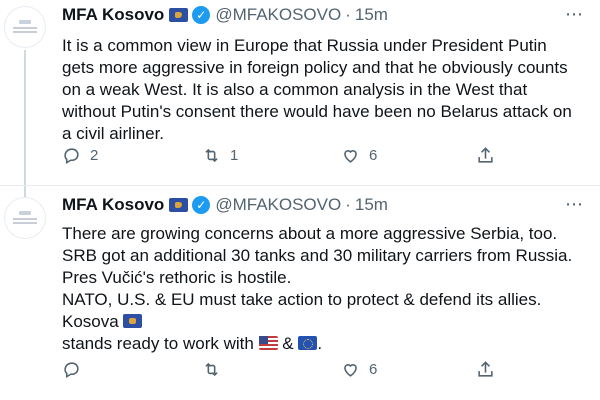  What do you see at coordinates (220, 155) in the screenshot?
I see `retweet-button: 1` at bounding box center [220, 155].